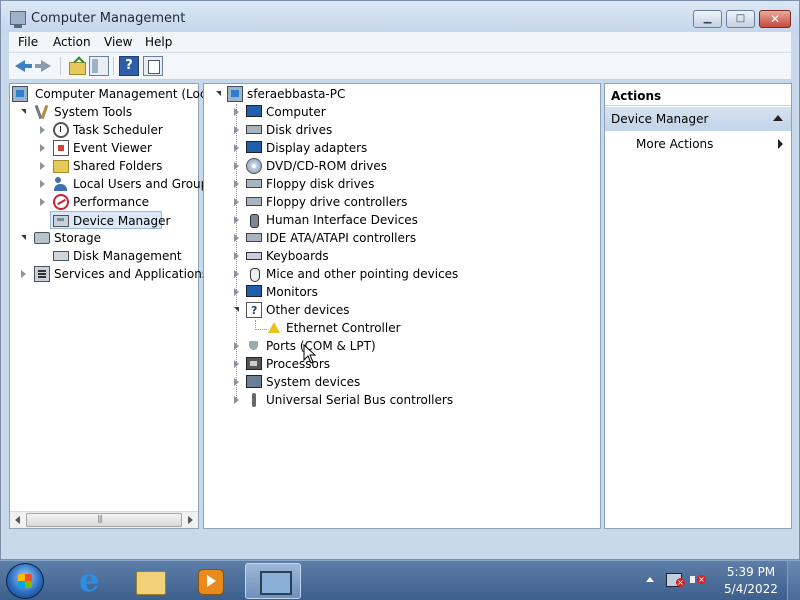 Image resolution: width=800 pixels, height=600 pixels. I want to click on unknown-device-icon, so click(254, 311).